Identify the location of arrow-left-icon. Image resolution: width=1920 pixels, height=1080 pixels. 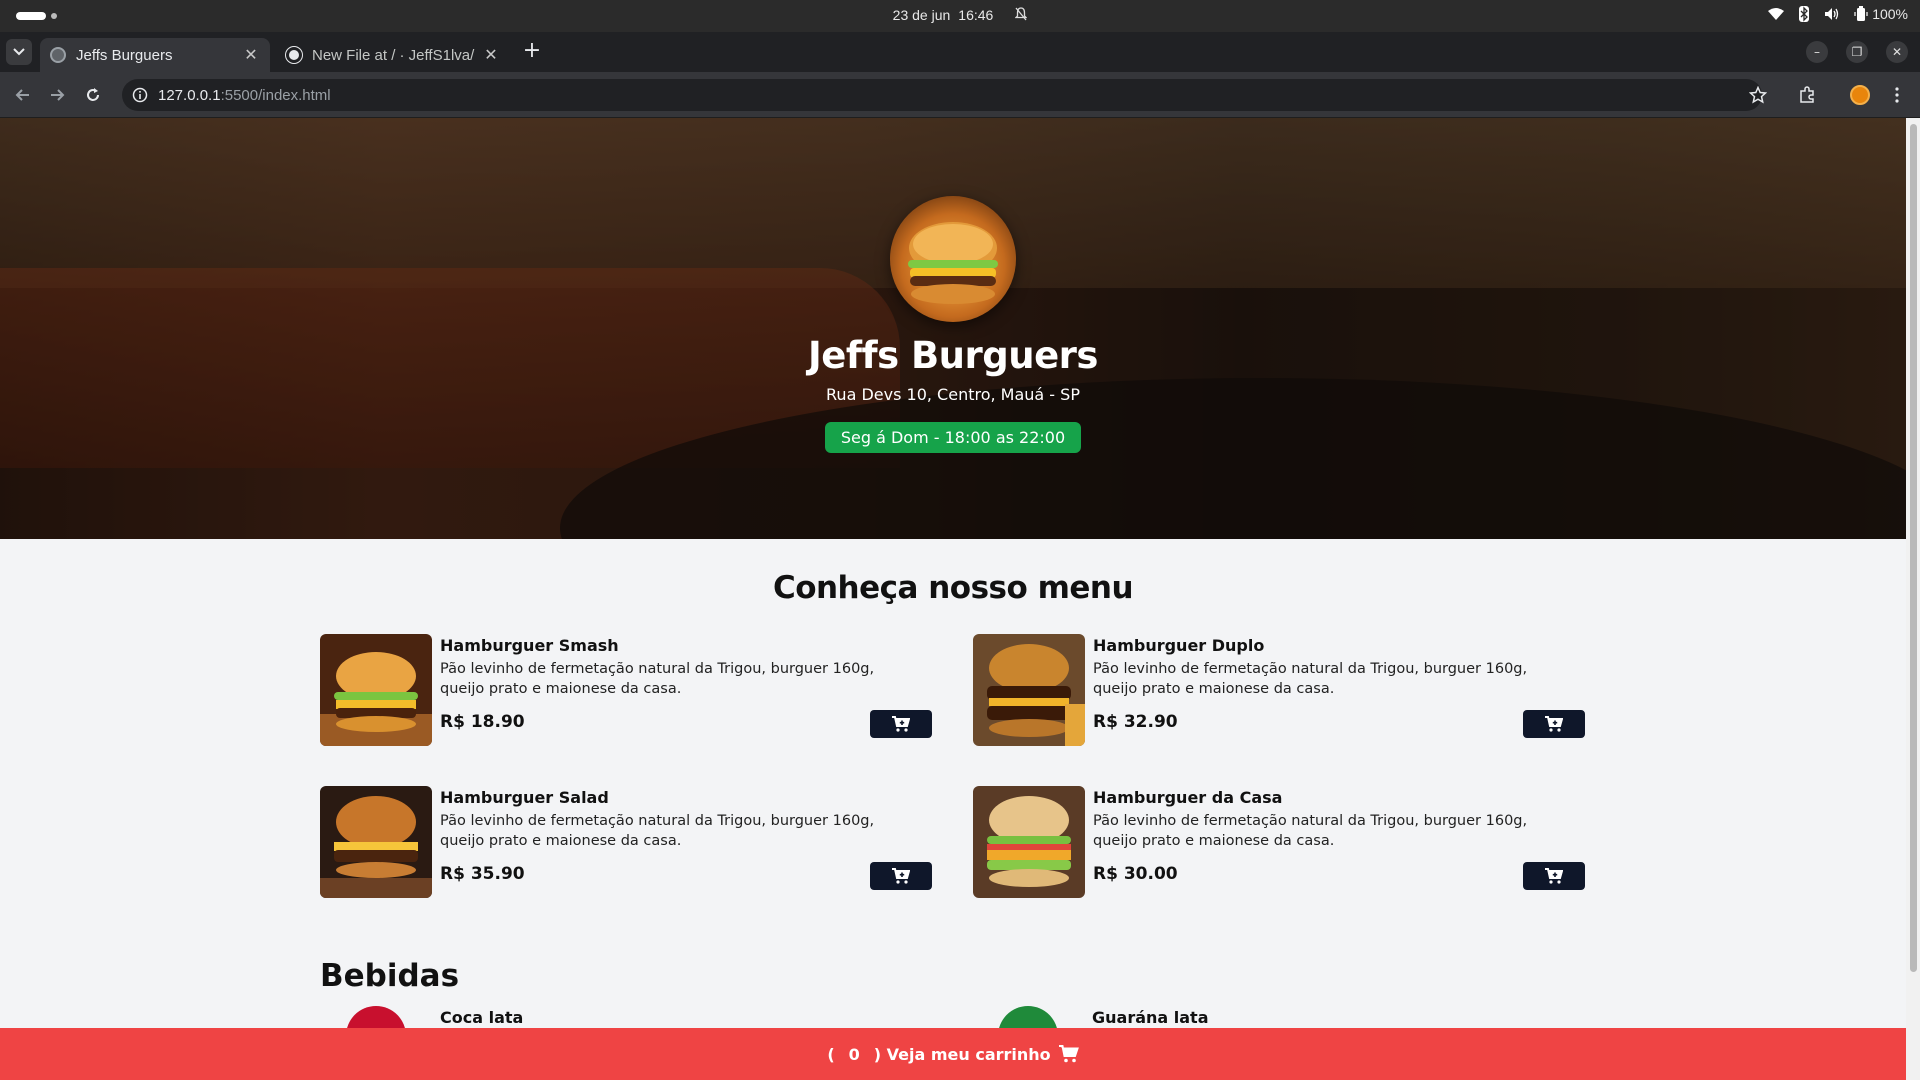
(22, 95).